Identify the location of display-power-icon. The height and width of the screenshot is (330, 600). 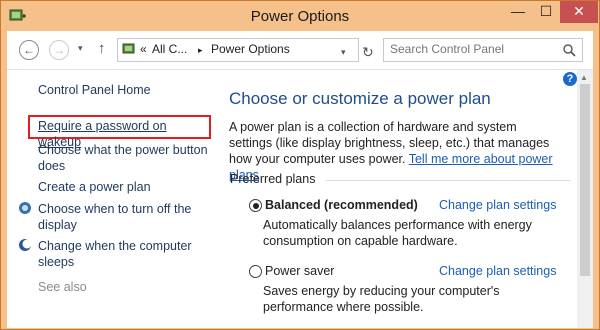
(25, 208).